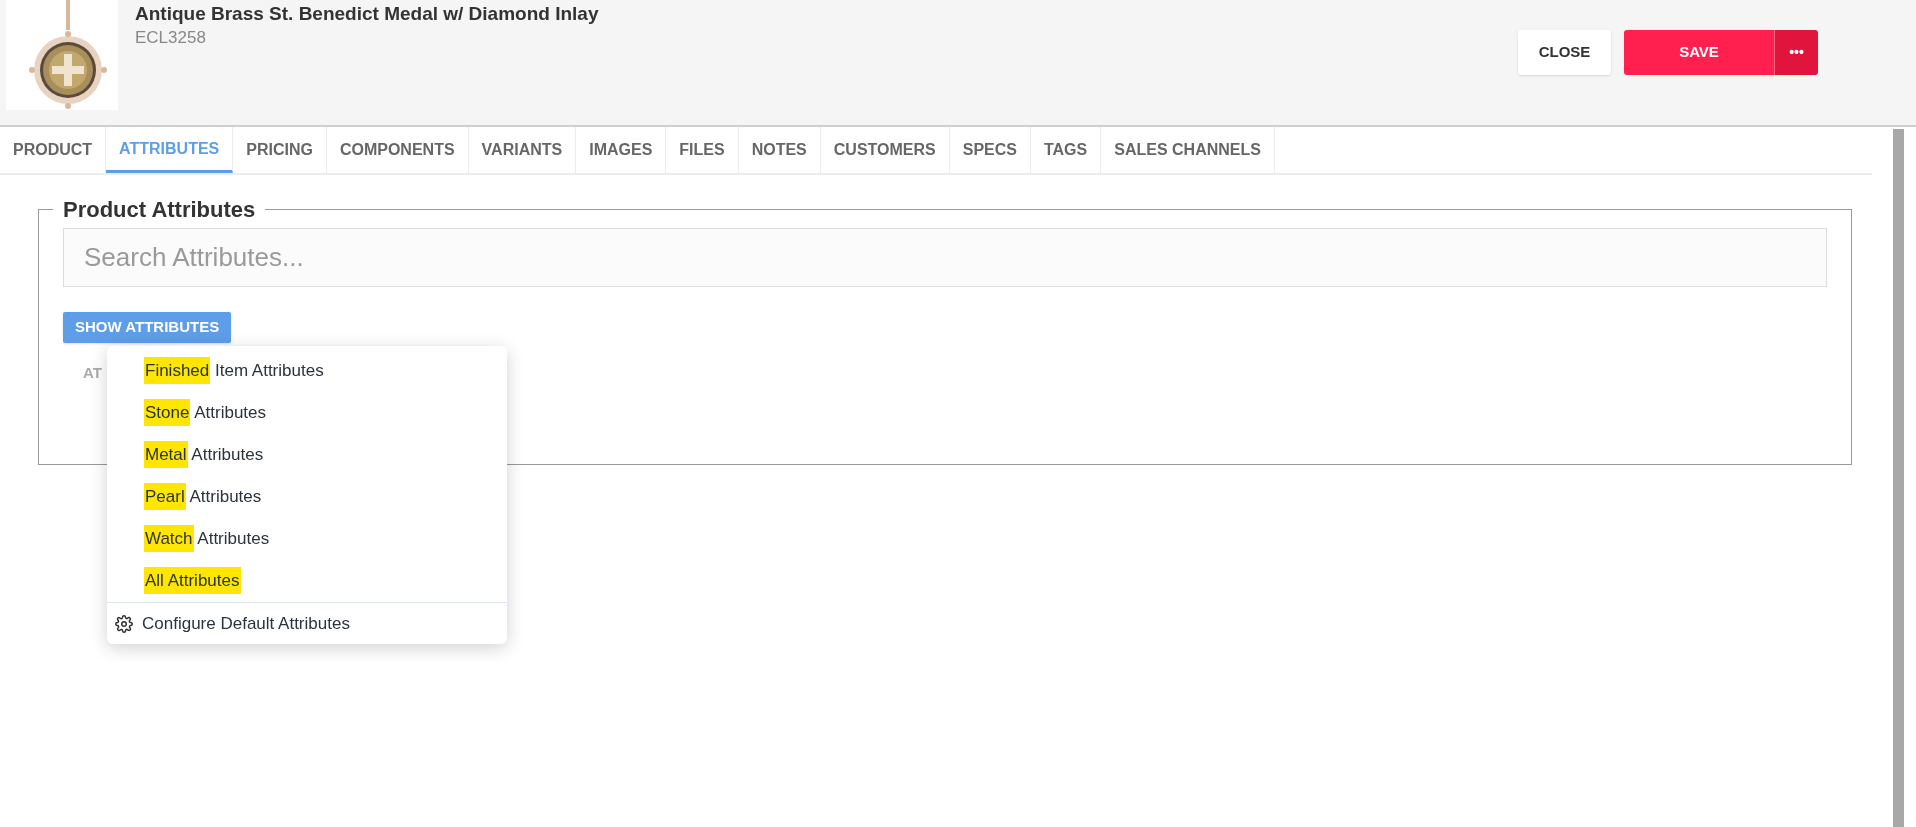 The width and height of the screenshot is (1916, 827). I want to click on tab: FILES, so click(702, 150).